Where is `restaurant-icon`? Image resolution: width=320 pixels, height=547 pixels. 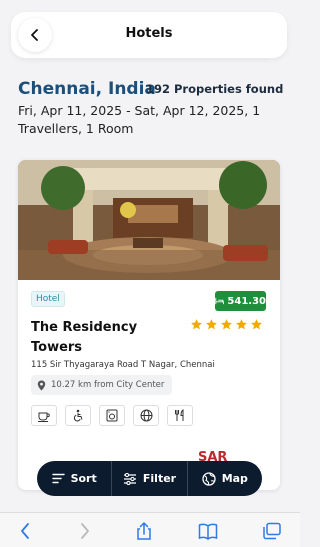
restaurant-icon is located at coordinates (179, 415).